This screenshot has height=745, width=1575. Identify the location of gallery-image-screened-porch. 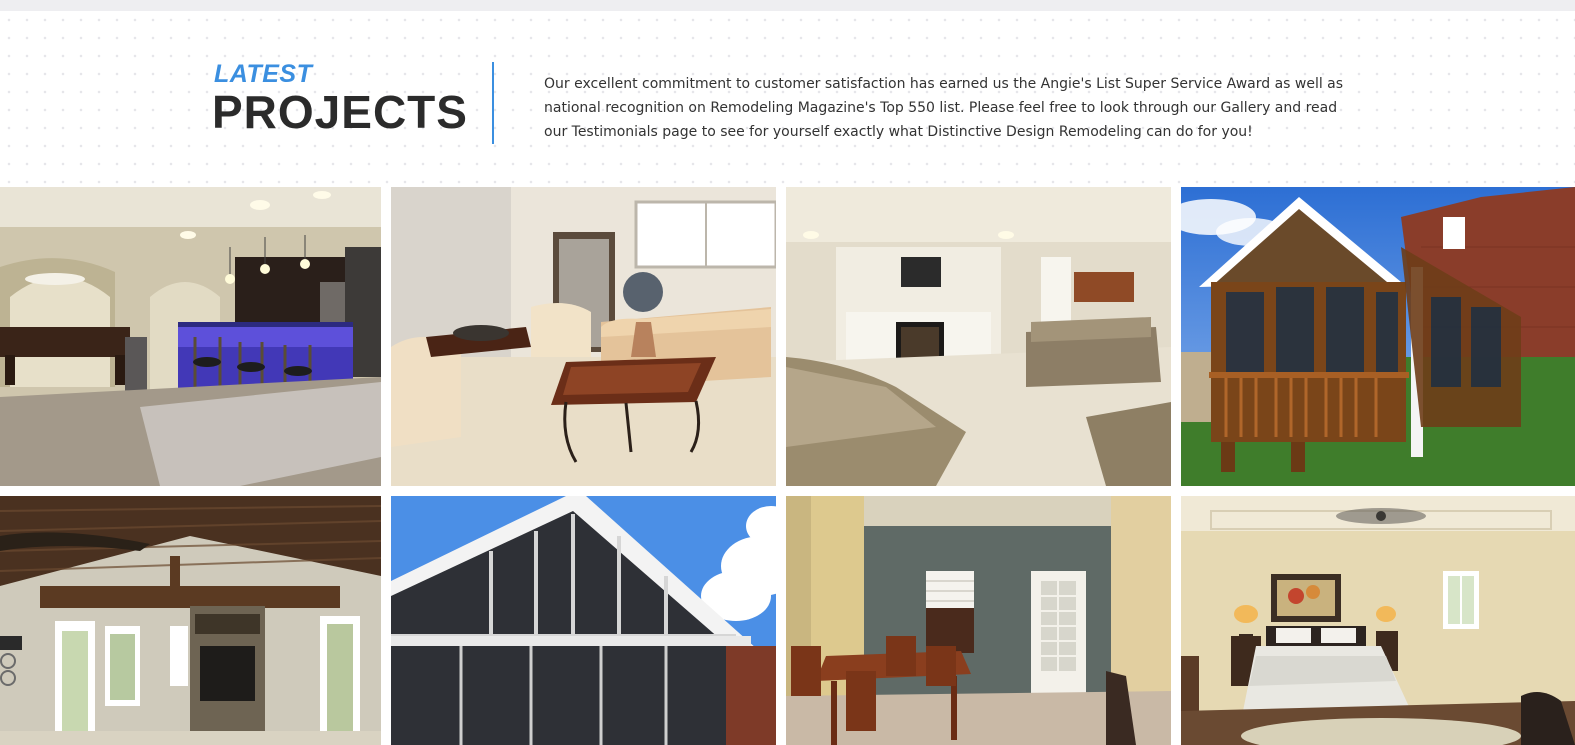
(1378, 336).